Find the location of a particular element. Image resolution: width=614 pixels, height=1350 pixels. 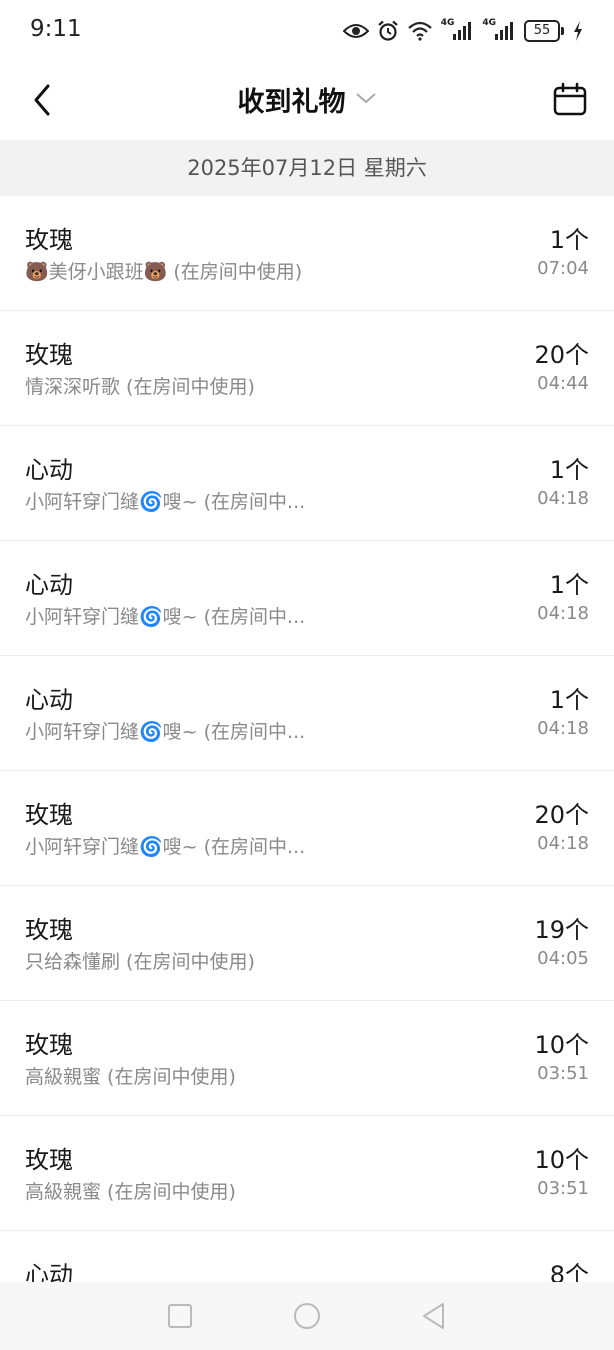

chevron-down-icon is located at coordinates (366, 99).